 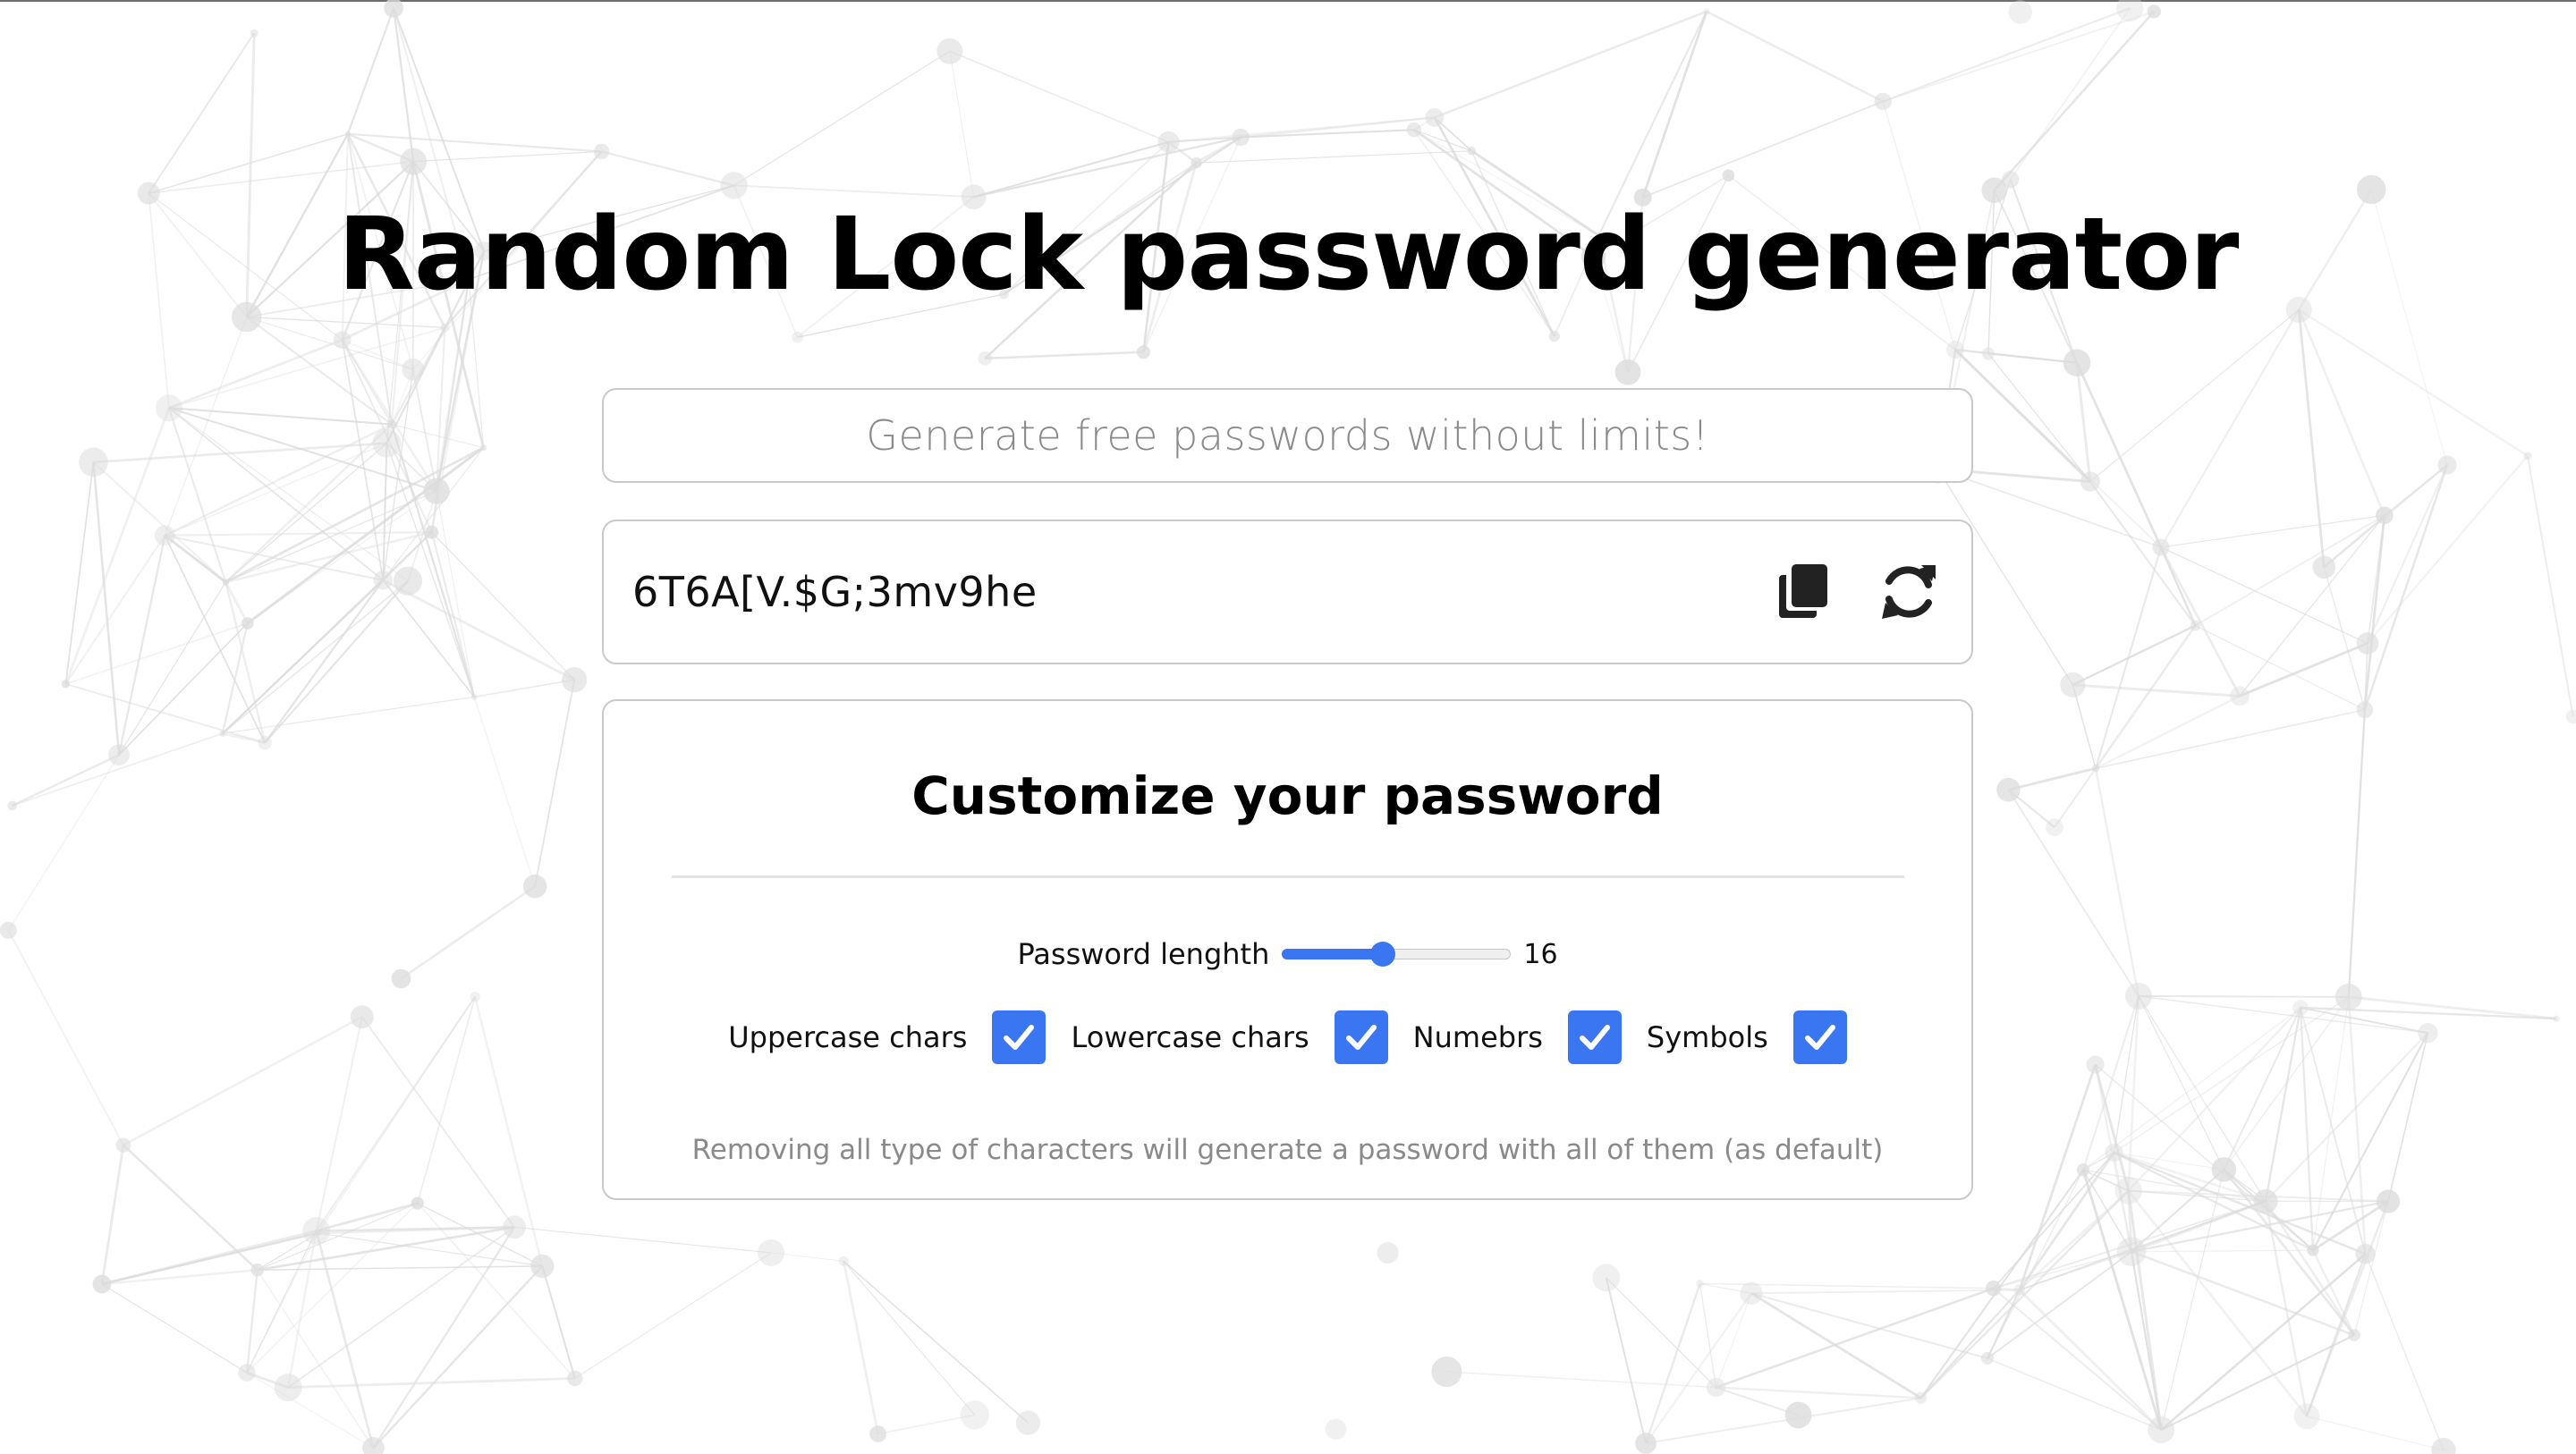 What do you see at coordinates (1819, 1037) in the screenshot?
I see `symbols-checkbox` at bounding box center [1819, 1037].